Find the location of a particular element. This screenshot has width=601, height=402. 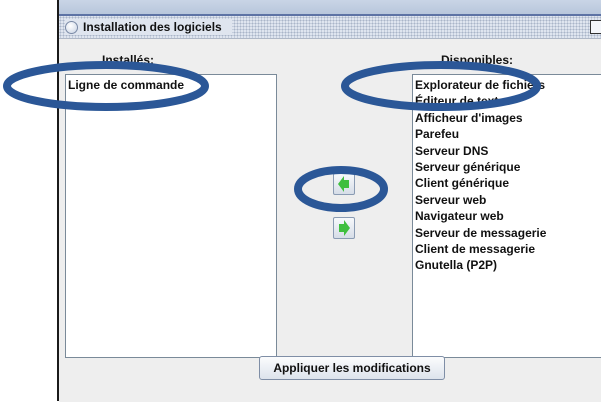

frame-title: Installation des logiciels is located at coordinates (148, 27).